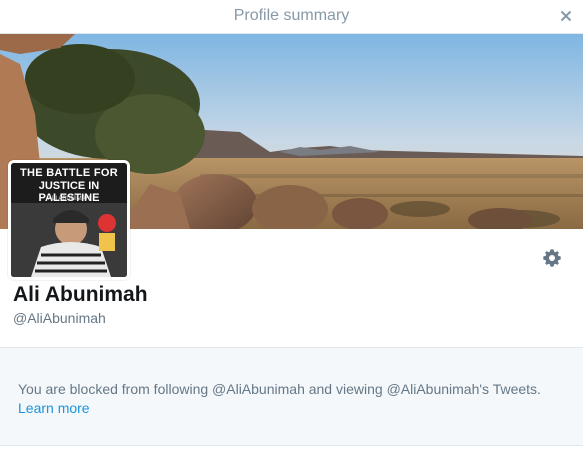 The width and height of the screenshot is (583, 468). What do you see at coordinates (68, 199) in the screenshot?
I see `avatar-poster-author: ALI ABUNIMAH` at bounding box center [68, 199].